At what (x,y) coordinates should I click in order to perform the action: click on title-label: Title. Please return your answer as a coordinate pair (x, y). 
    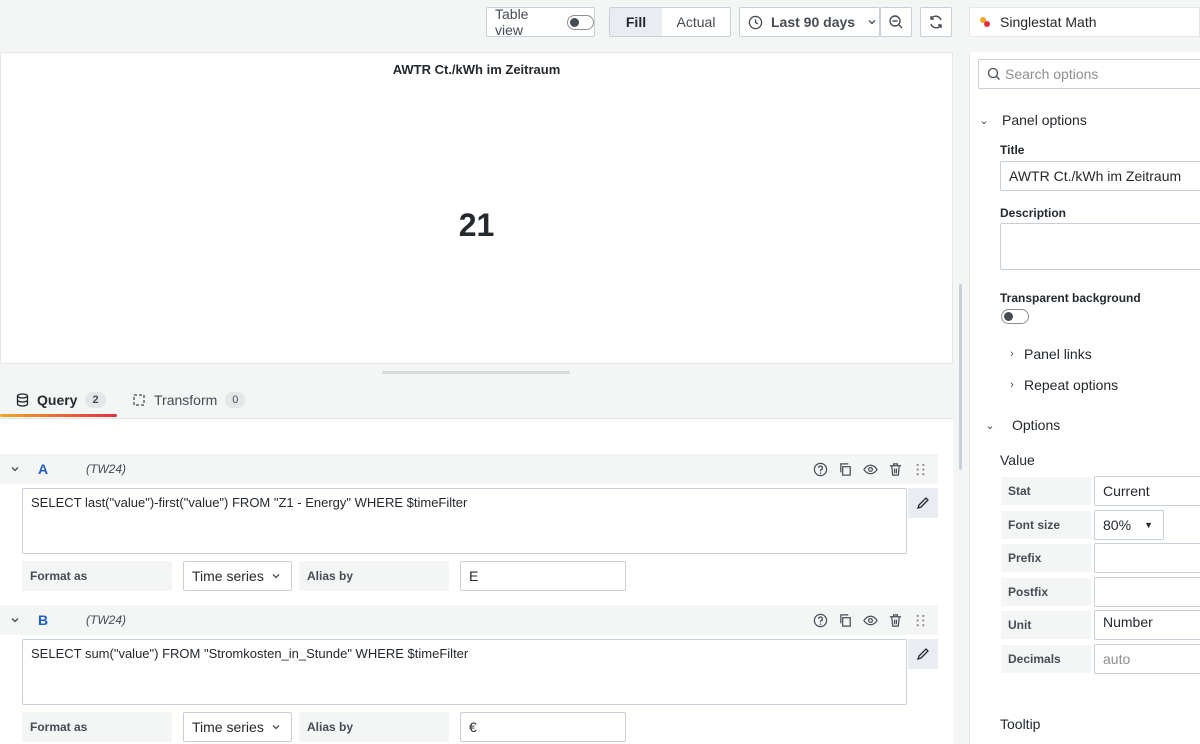
    Looking at the image, I should click on (1012, 150).